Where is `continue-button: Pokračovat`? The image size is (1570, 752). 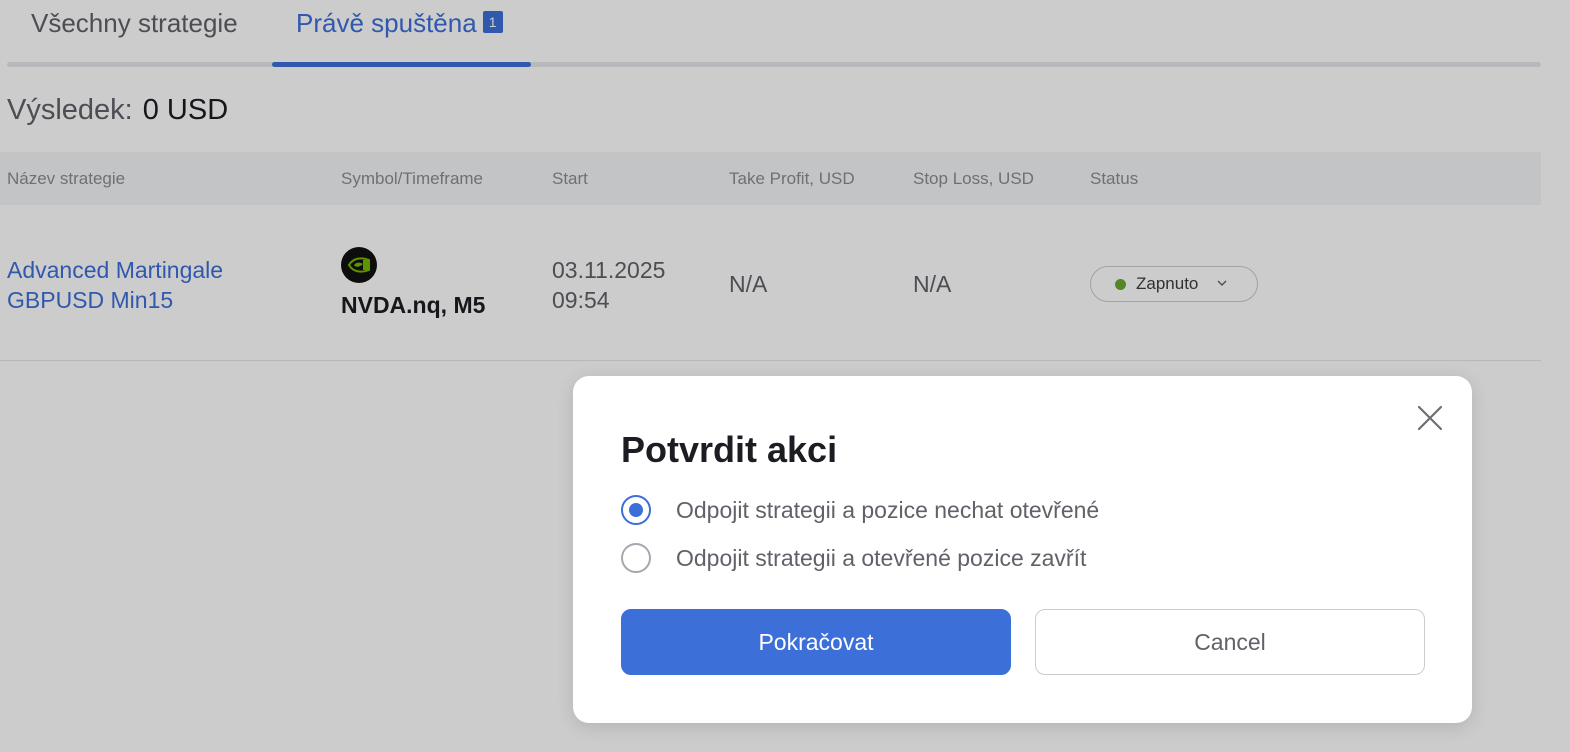
continue-button: Pokračovat is located at coordinates (816, 642).